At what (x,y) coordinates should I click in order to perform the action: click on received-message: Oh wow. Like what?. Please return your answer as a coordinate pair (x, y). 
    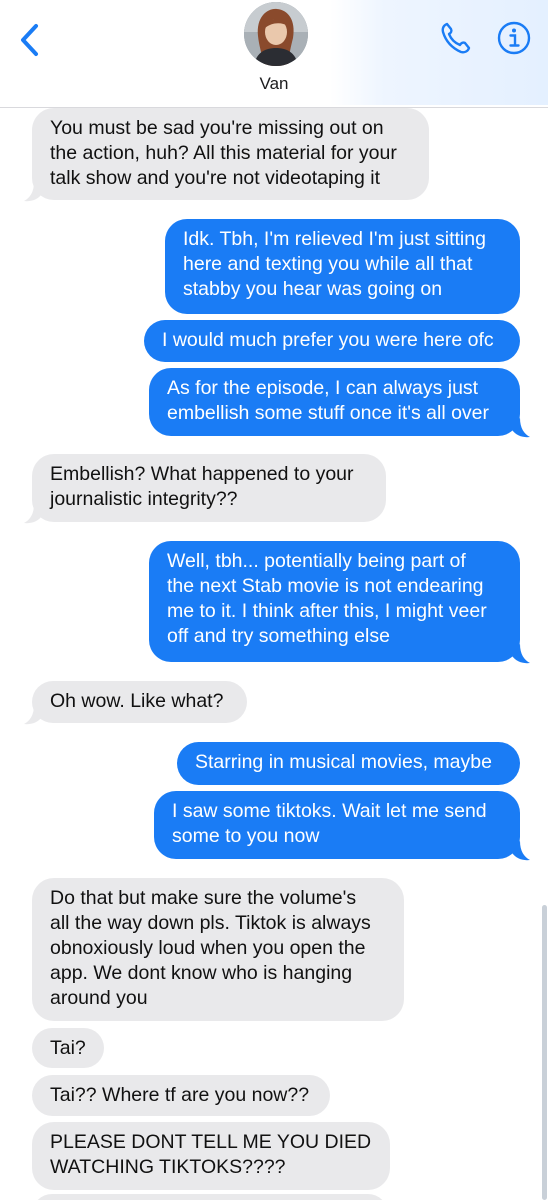
    Looking at the image, I should click on (139, 702).